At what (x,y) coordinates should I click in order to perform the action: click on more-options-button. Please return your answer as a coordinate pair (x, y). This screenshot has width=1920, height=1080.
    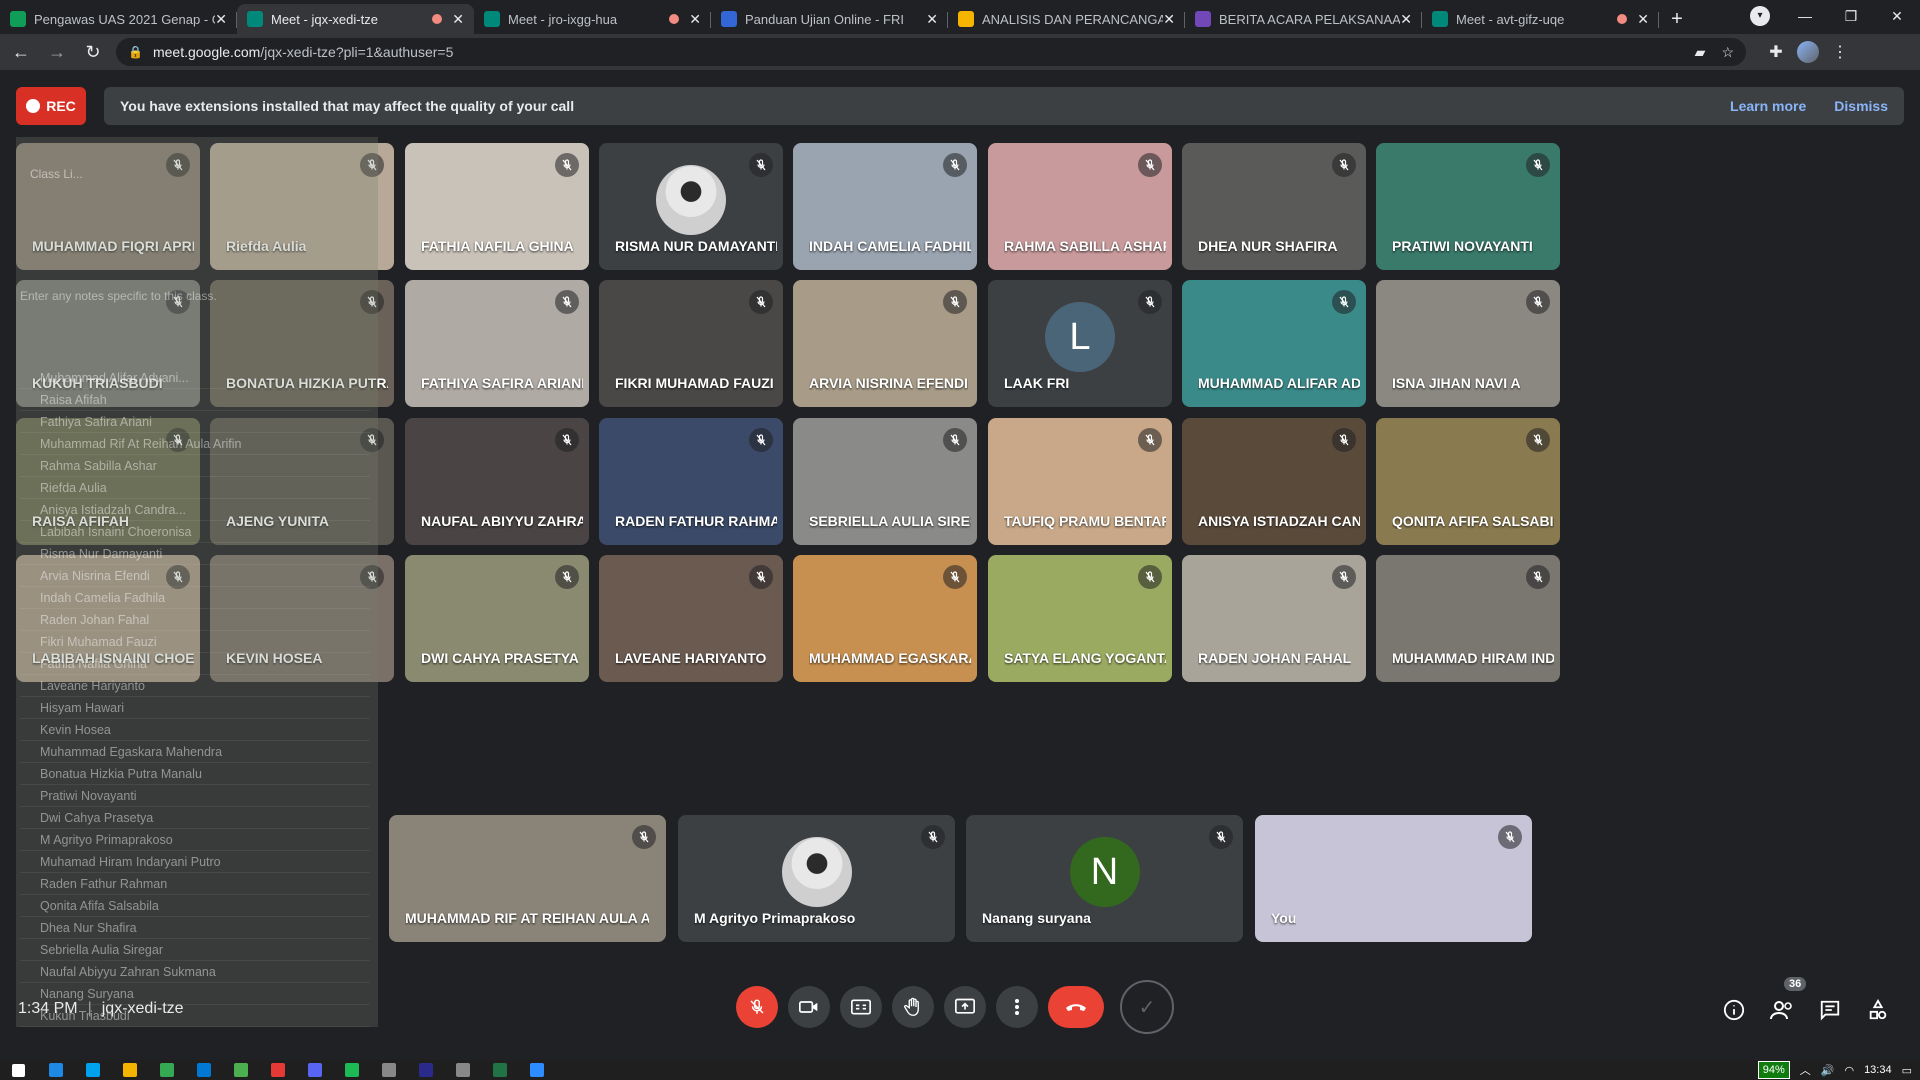
    Looking at the image, I should click on (1017, 1007).